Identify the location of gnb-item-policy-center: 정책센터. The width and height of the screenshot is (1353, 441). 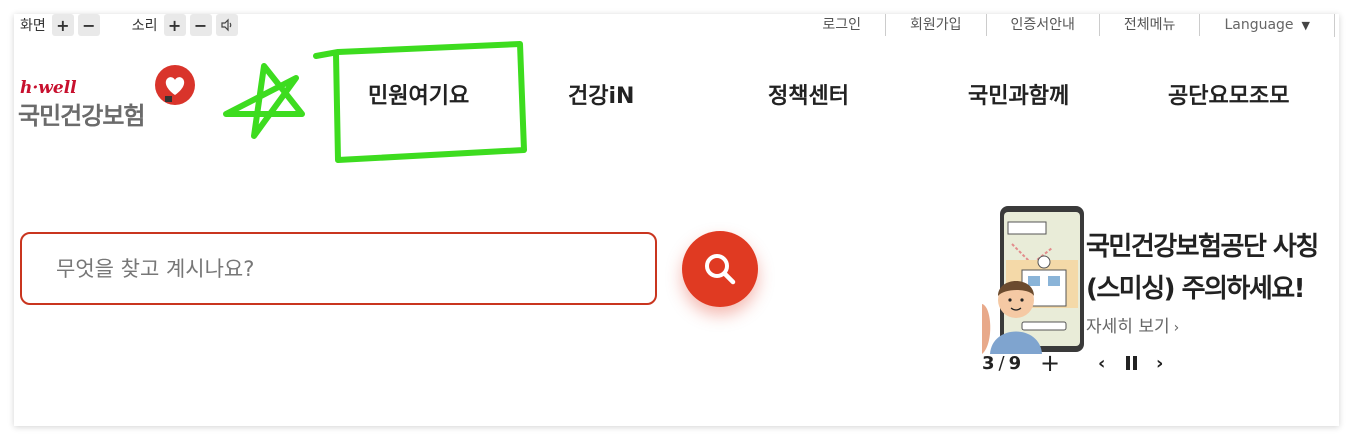
(808, 94).